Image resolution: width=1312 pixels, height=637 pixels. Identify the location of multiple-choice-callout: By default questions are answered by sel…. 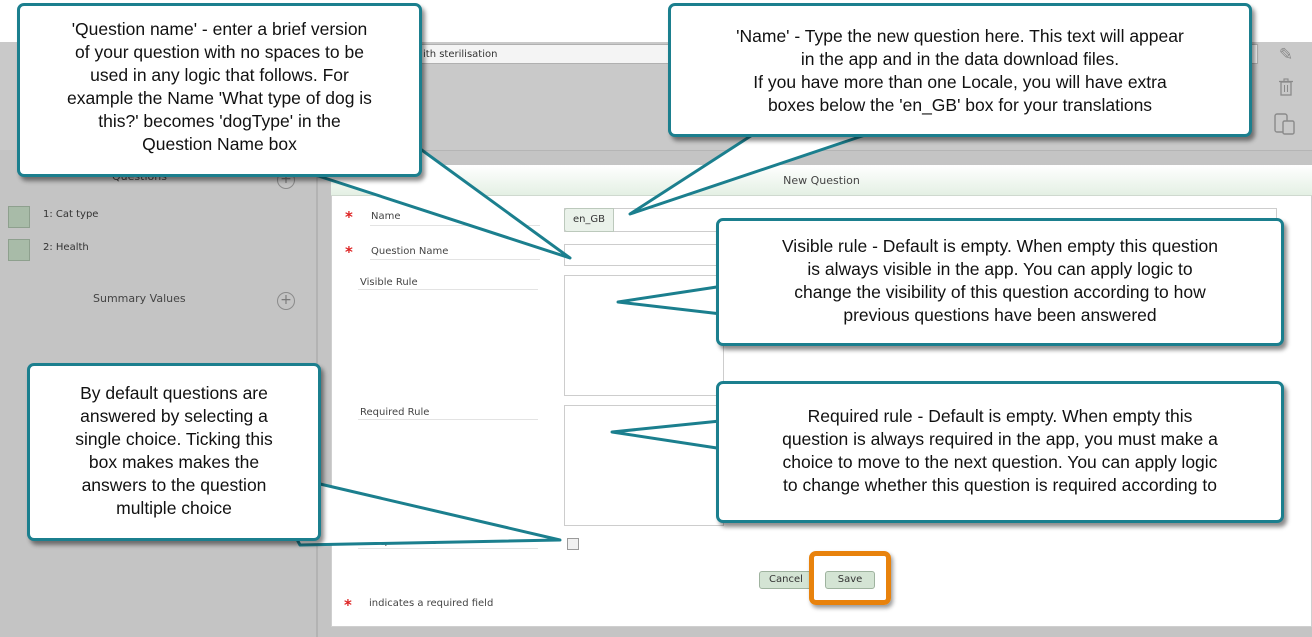
(174, 452).